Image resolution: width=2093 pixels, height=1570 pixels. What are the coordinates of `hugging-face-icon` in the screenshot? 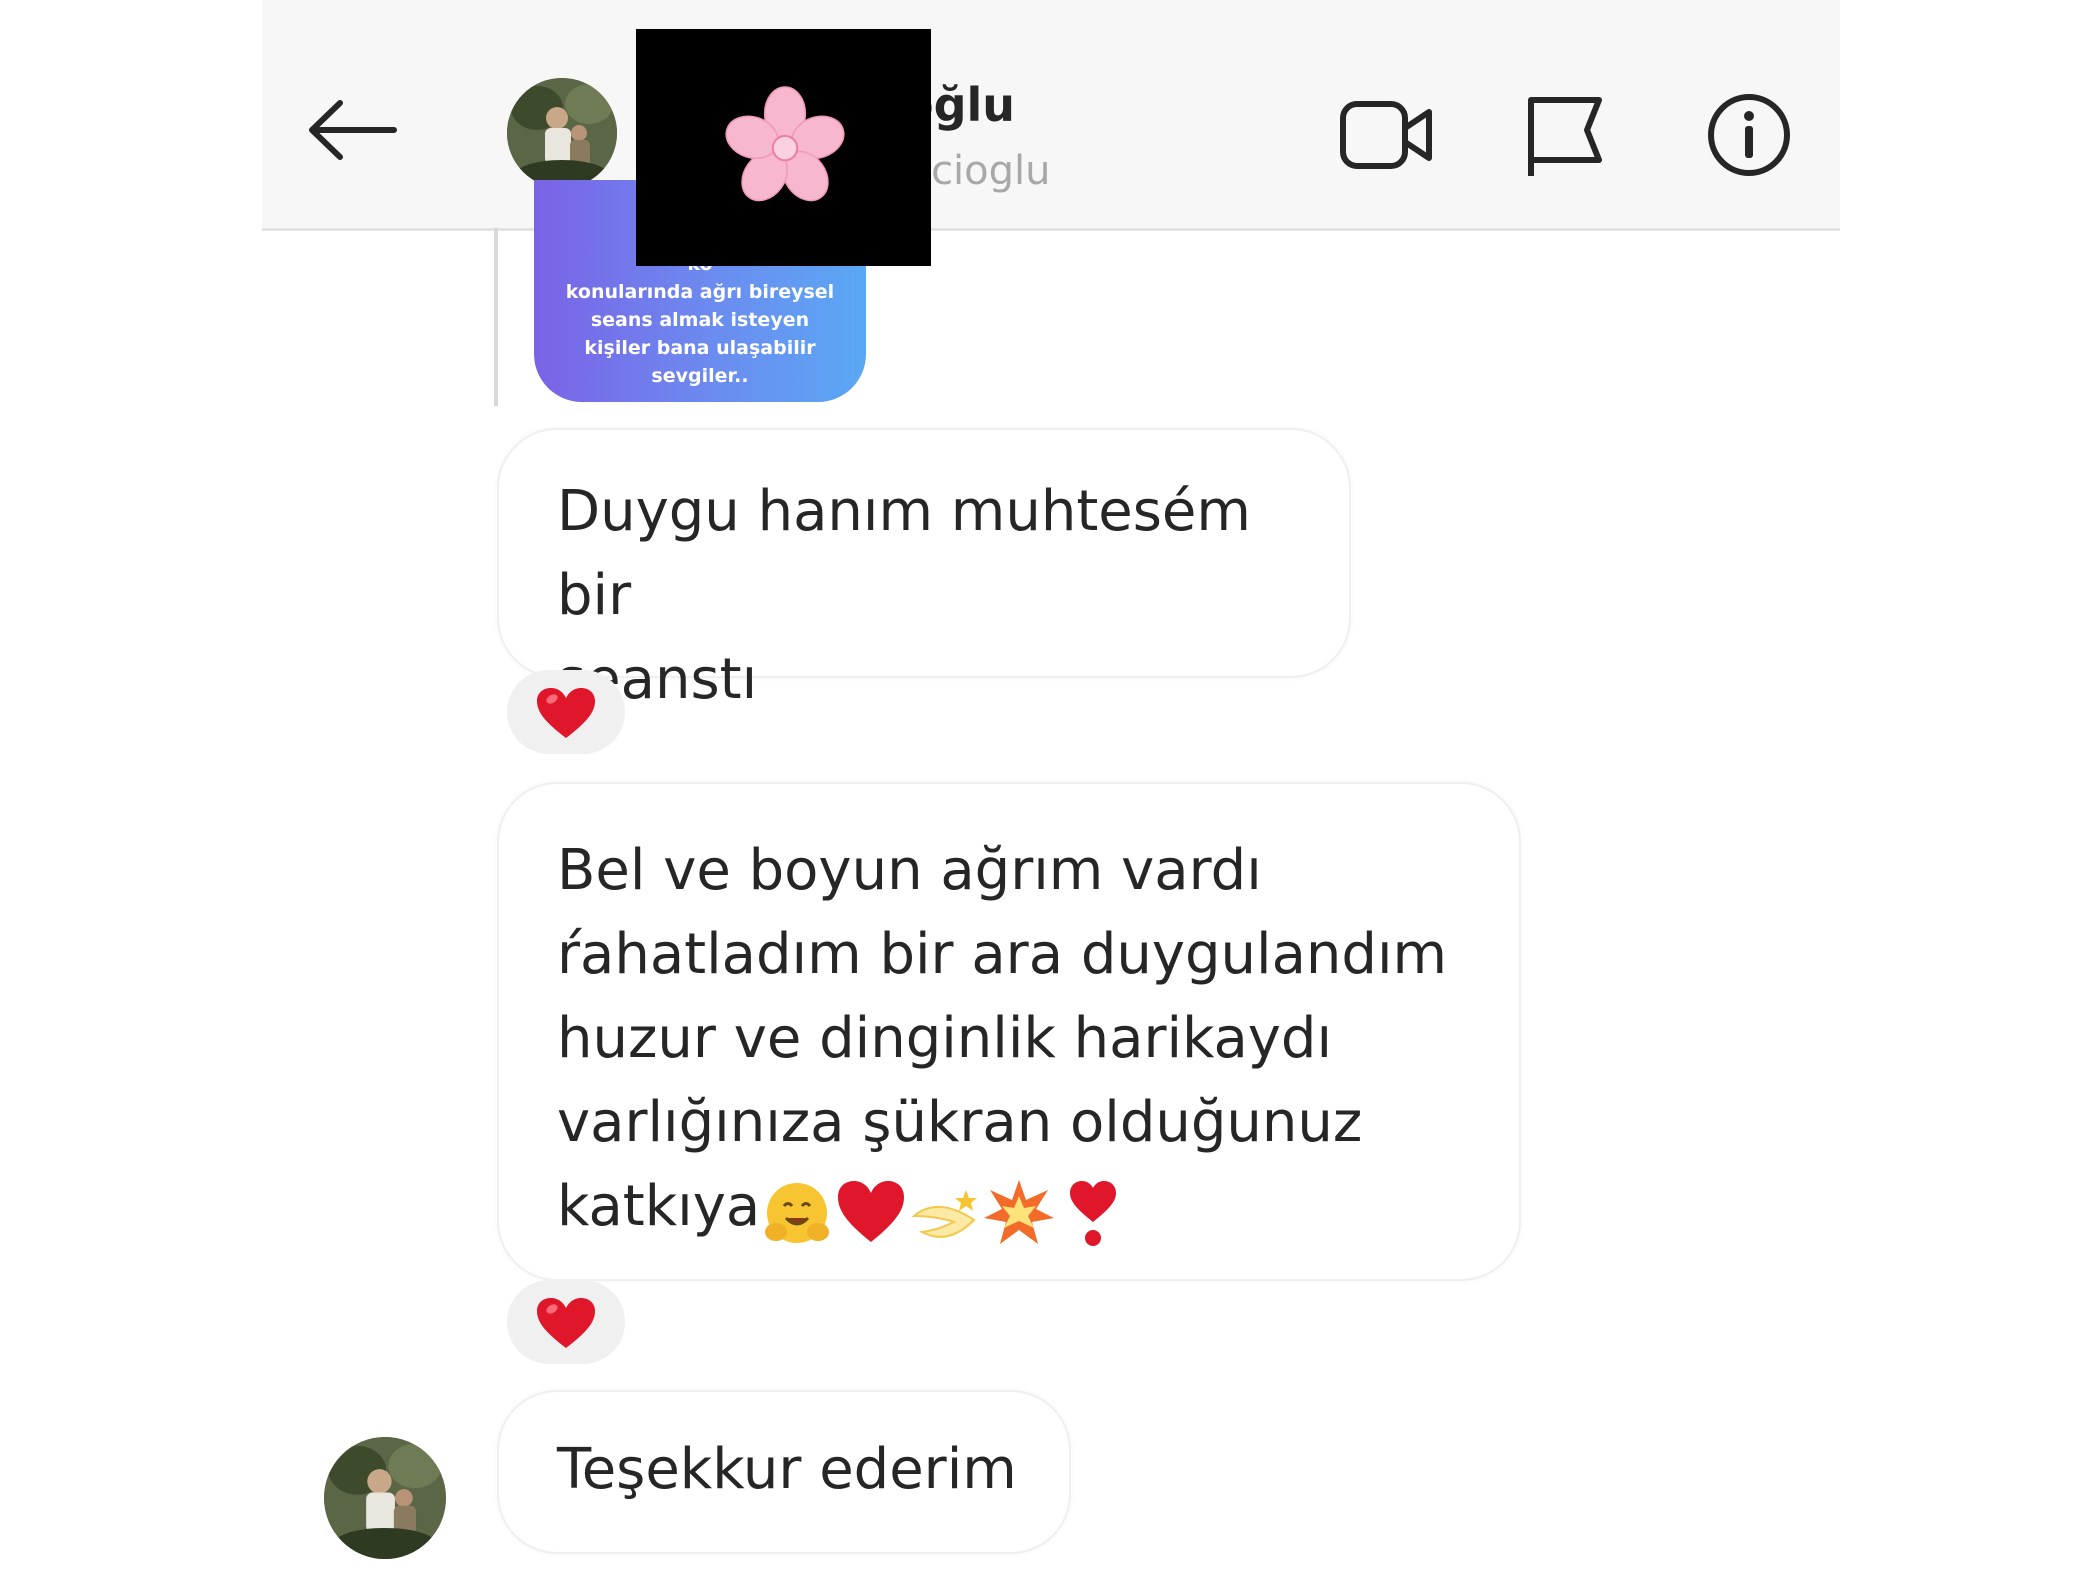 It's located at (797, 1212).